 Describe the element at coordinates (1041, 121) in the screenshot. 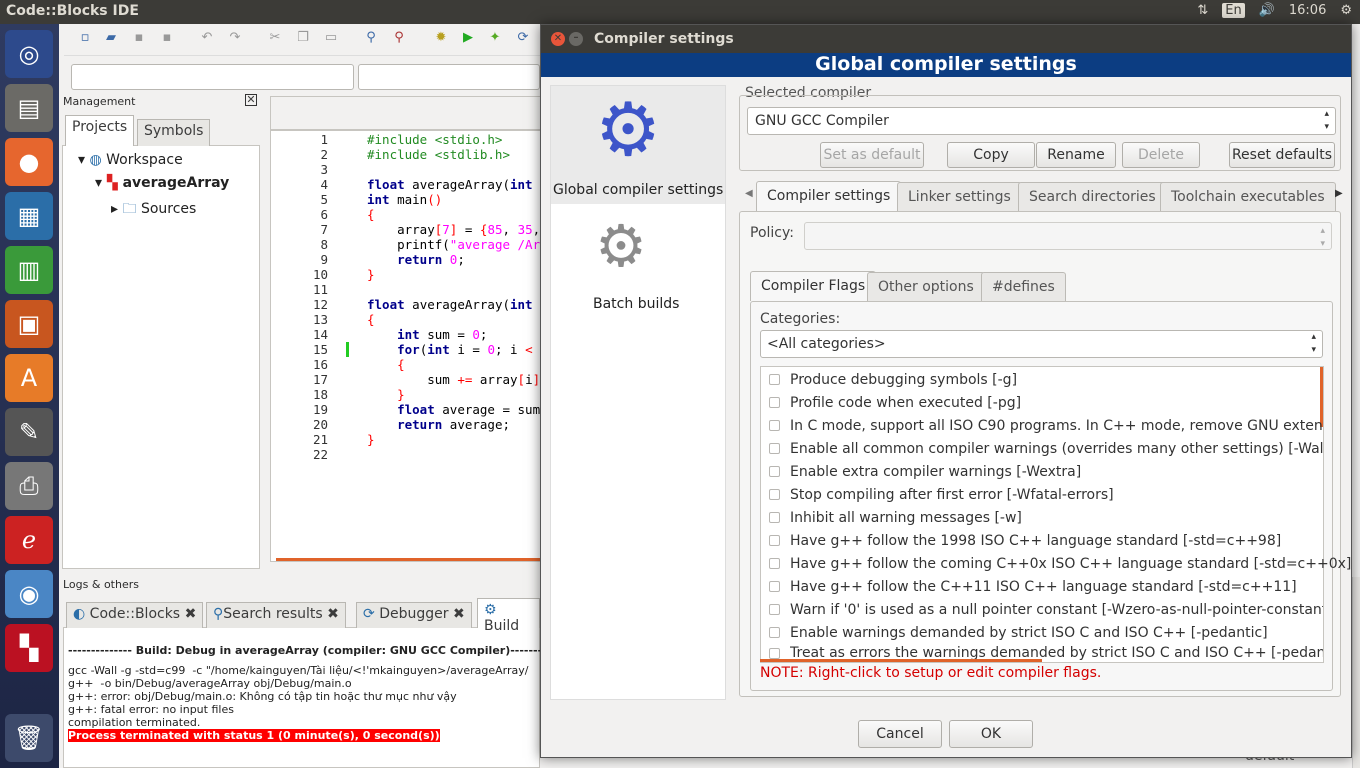

I see `compiler-select: GNU GCC Compiler ▴ ▾` at that location.